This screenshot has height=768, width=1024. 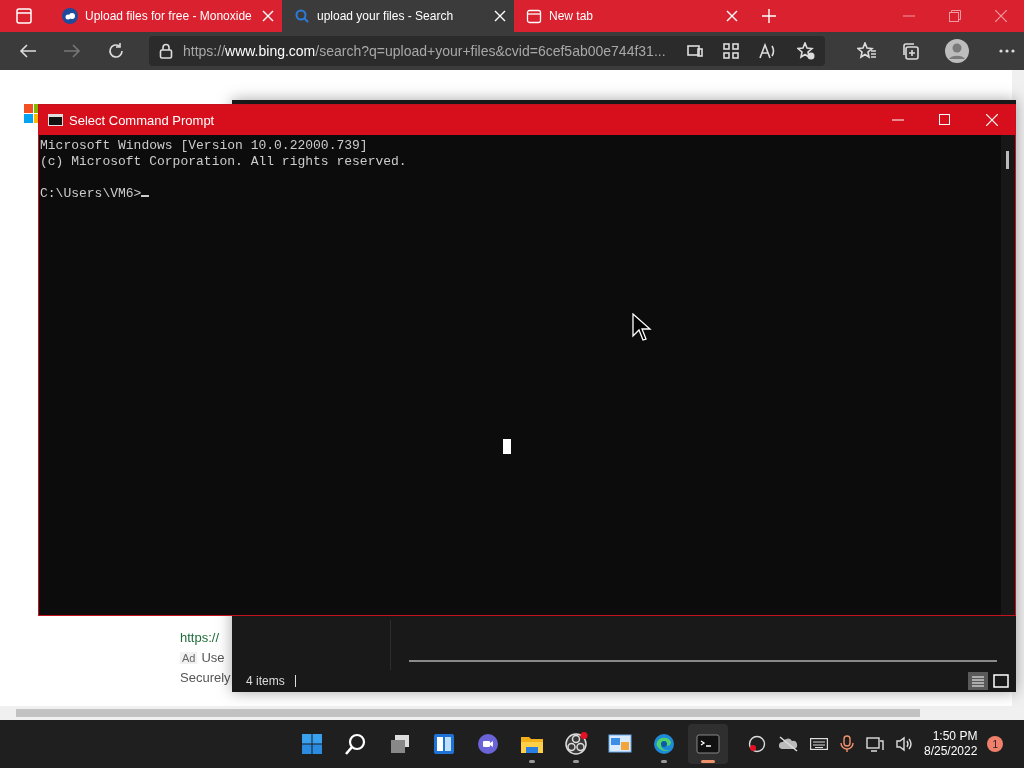 What do you see at coordinates (847, 744) in the screenshot?
I see `microphone-icon` at bounding box center [847, 744].